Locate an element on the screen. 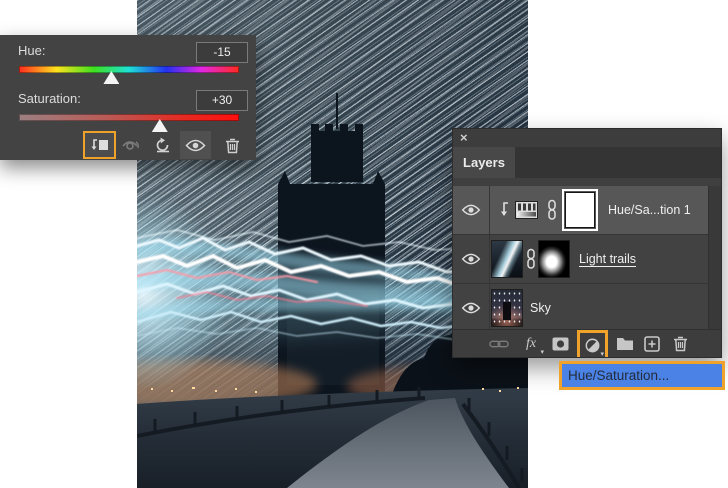 Image resolution: width=728 pixels, height=488 pixels. fx-icon: fx is located at coordinates (531, 343).